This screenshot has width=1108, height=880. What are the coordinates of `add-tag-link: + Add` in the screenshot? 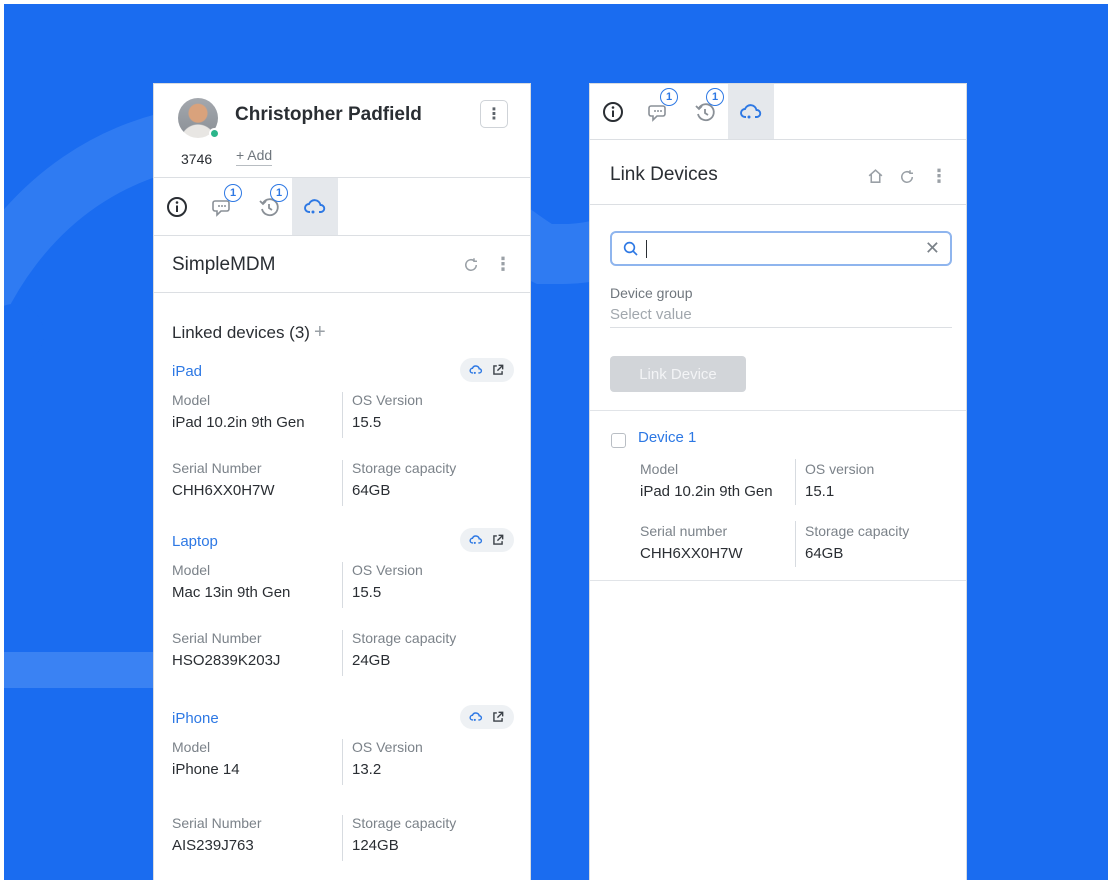 It's located at (254, 156).